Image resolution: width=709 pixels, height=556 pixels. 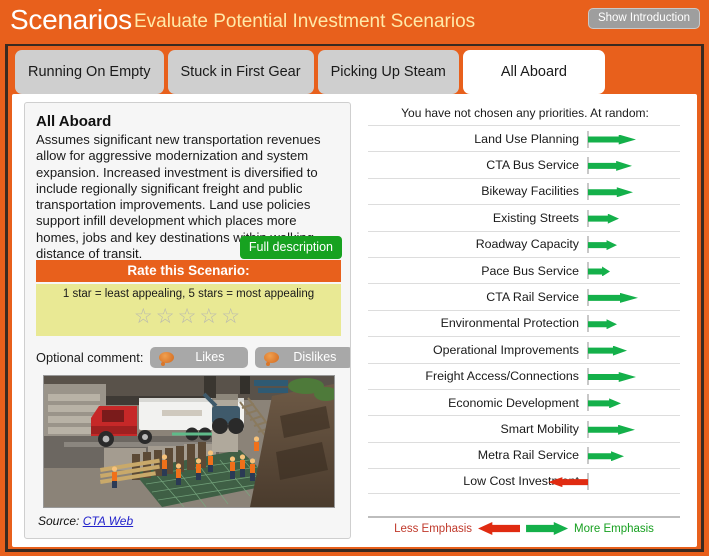 I want to click on bottom-accent-strip, so click(x=354, y=554).